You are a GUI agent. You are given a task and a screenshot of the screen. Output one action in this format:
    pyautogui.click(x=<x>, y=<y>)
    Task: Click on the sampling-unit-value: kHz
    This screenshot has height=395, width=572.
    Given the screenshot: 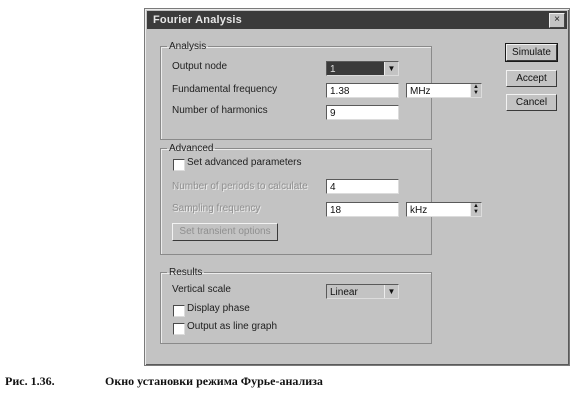 What is the action you would take?
    pyautogui.click(x=419, y=210)
    